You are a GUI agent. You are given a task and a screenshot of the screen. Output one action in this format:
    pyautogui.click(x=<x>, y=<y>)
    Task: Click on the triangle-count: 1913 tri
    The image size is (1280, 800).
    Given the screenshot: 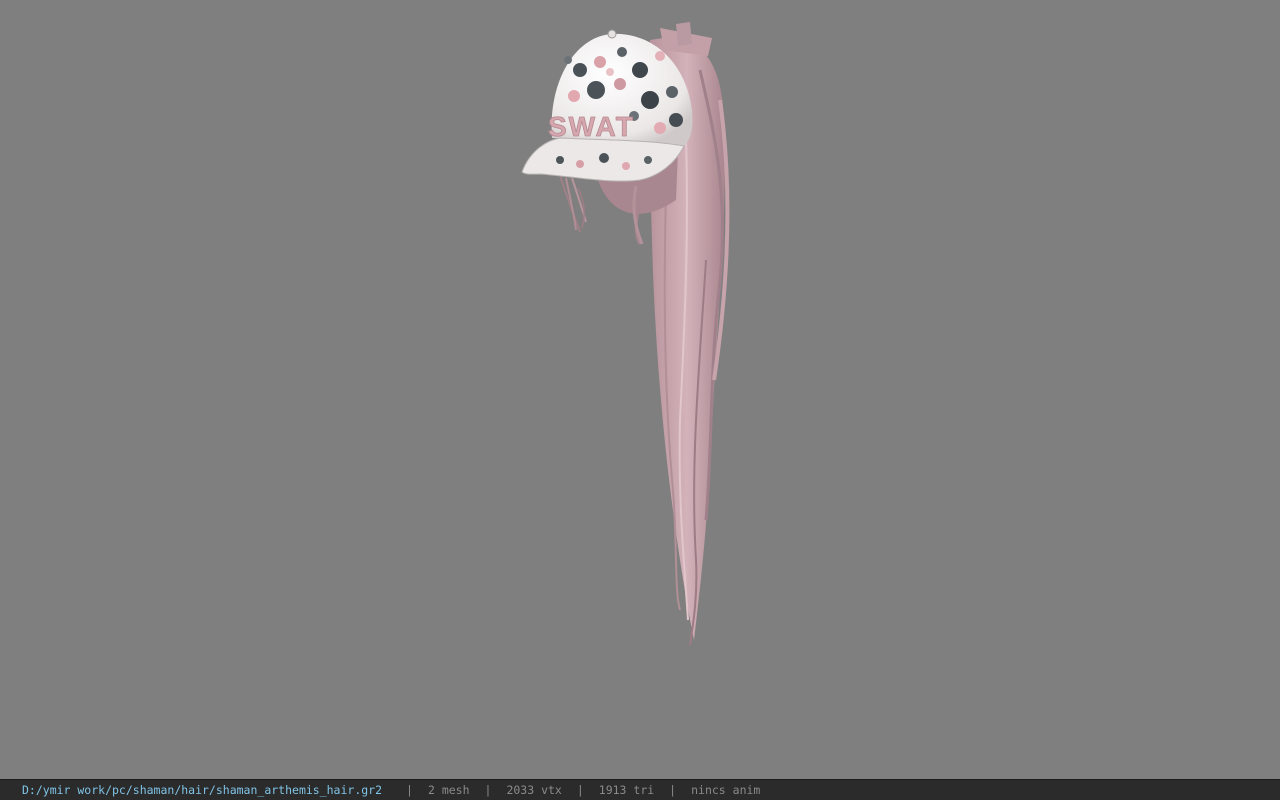 What is the action you would take?
    pyautogui.click(x=626, y=790)
    